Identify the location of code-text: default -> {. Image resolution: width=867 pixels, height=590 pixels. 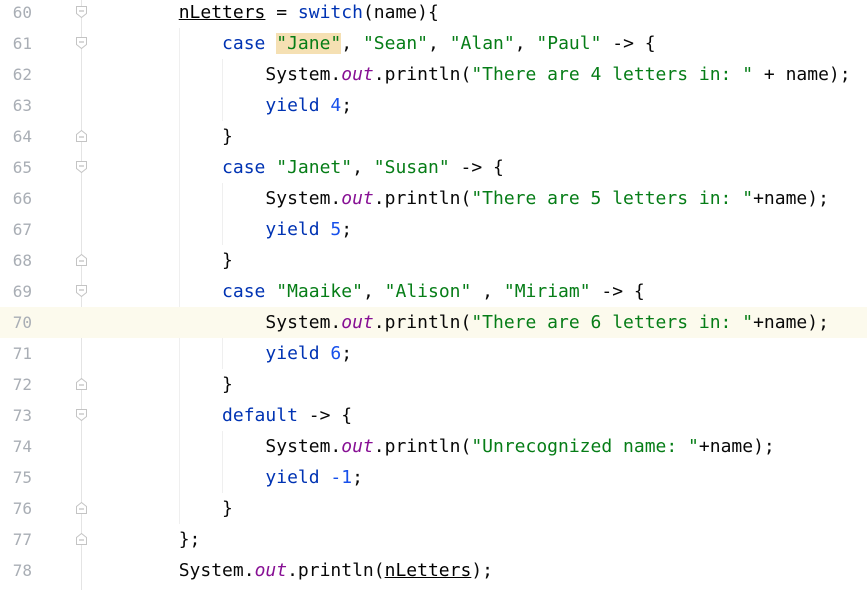
(222, 415).